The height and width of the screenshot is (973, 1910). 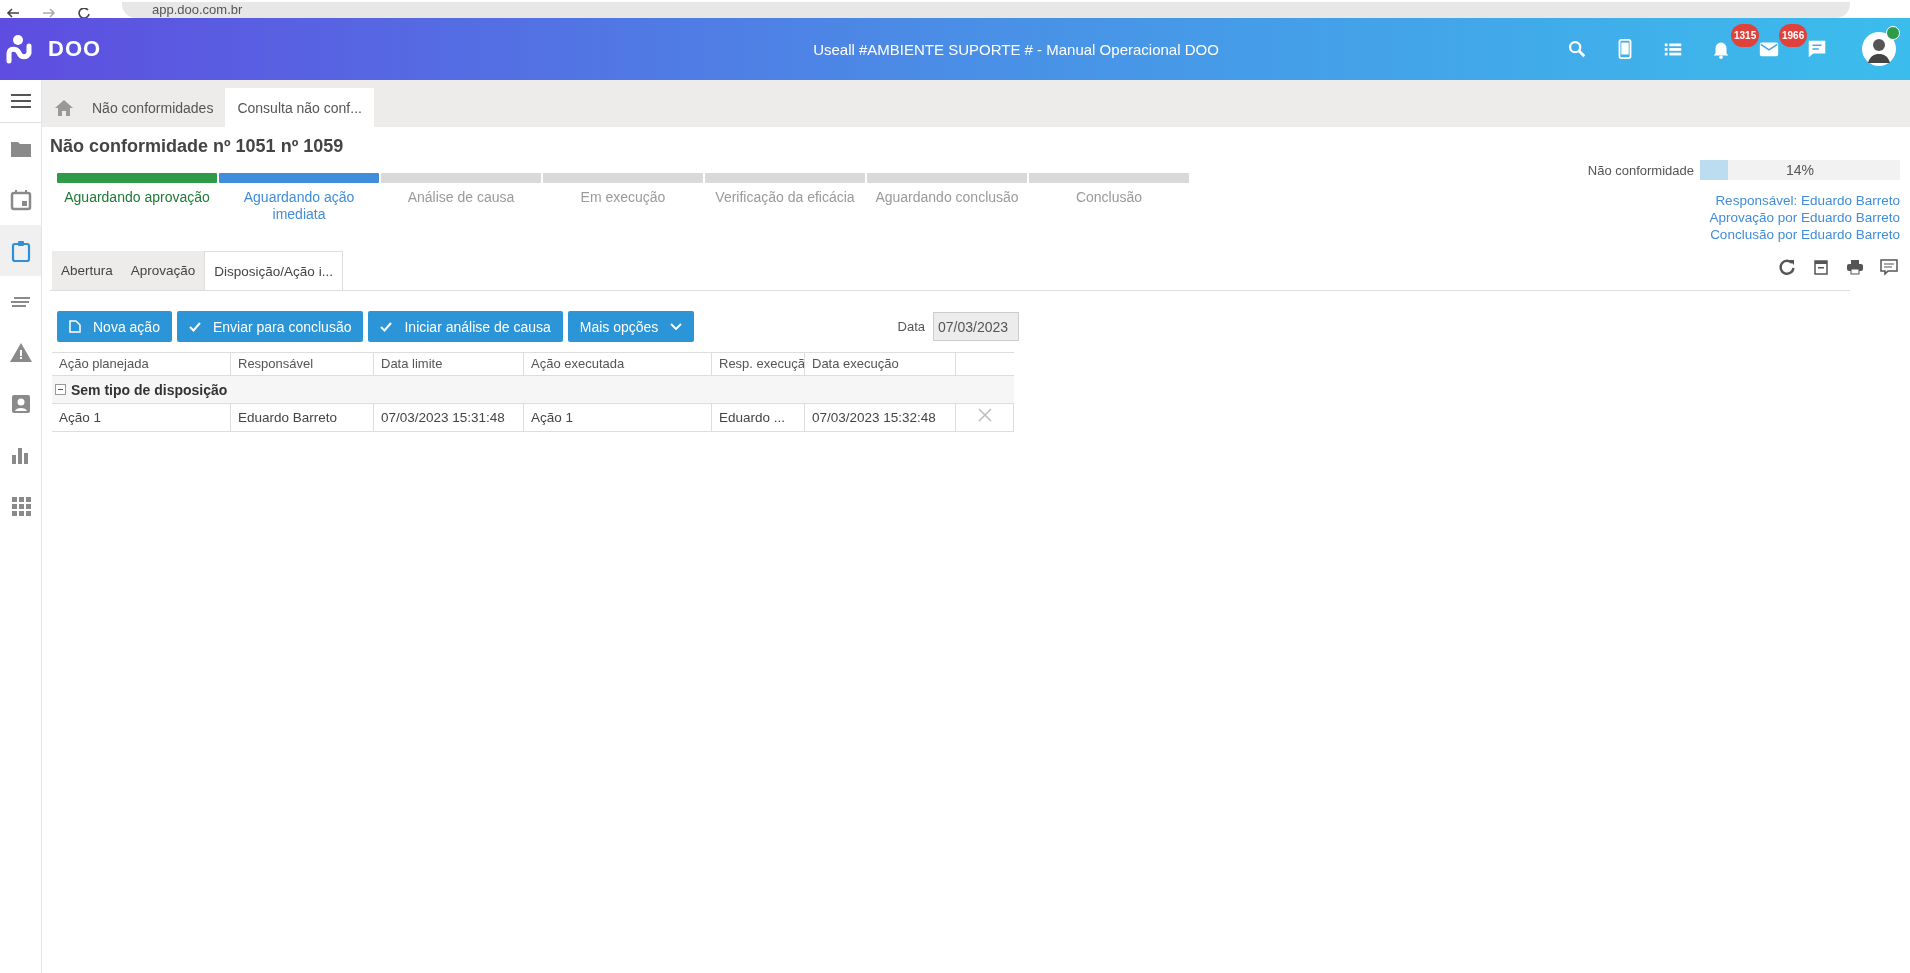 I want to click on app-title: Useall #AMBIENTE SUPORTE # - Manual Operacional DOO, so click(x=1016, y=49).